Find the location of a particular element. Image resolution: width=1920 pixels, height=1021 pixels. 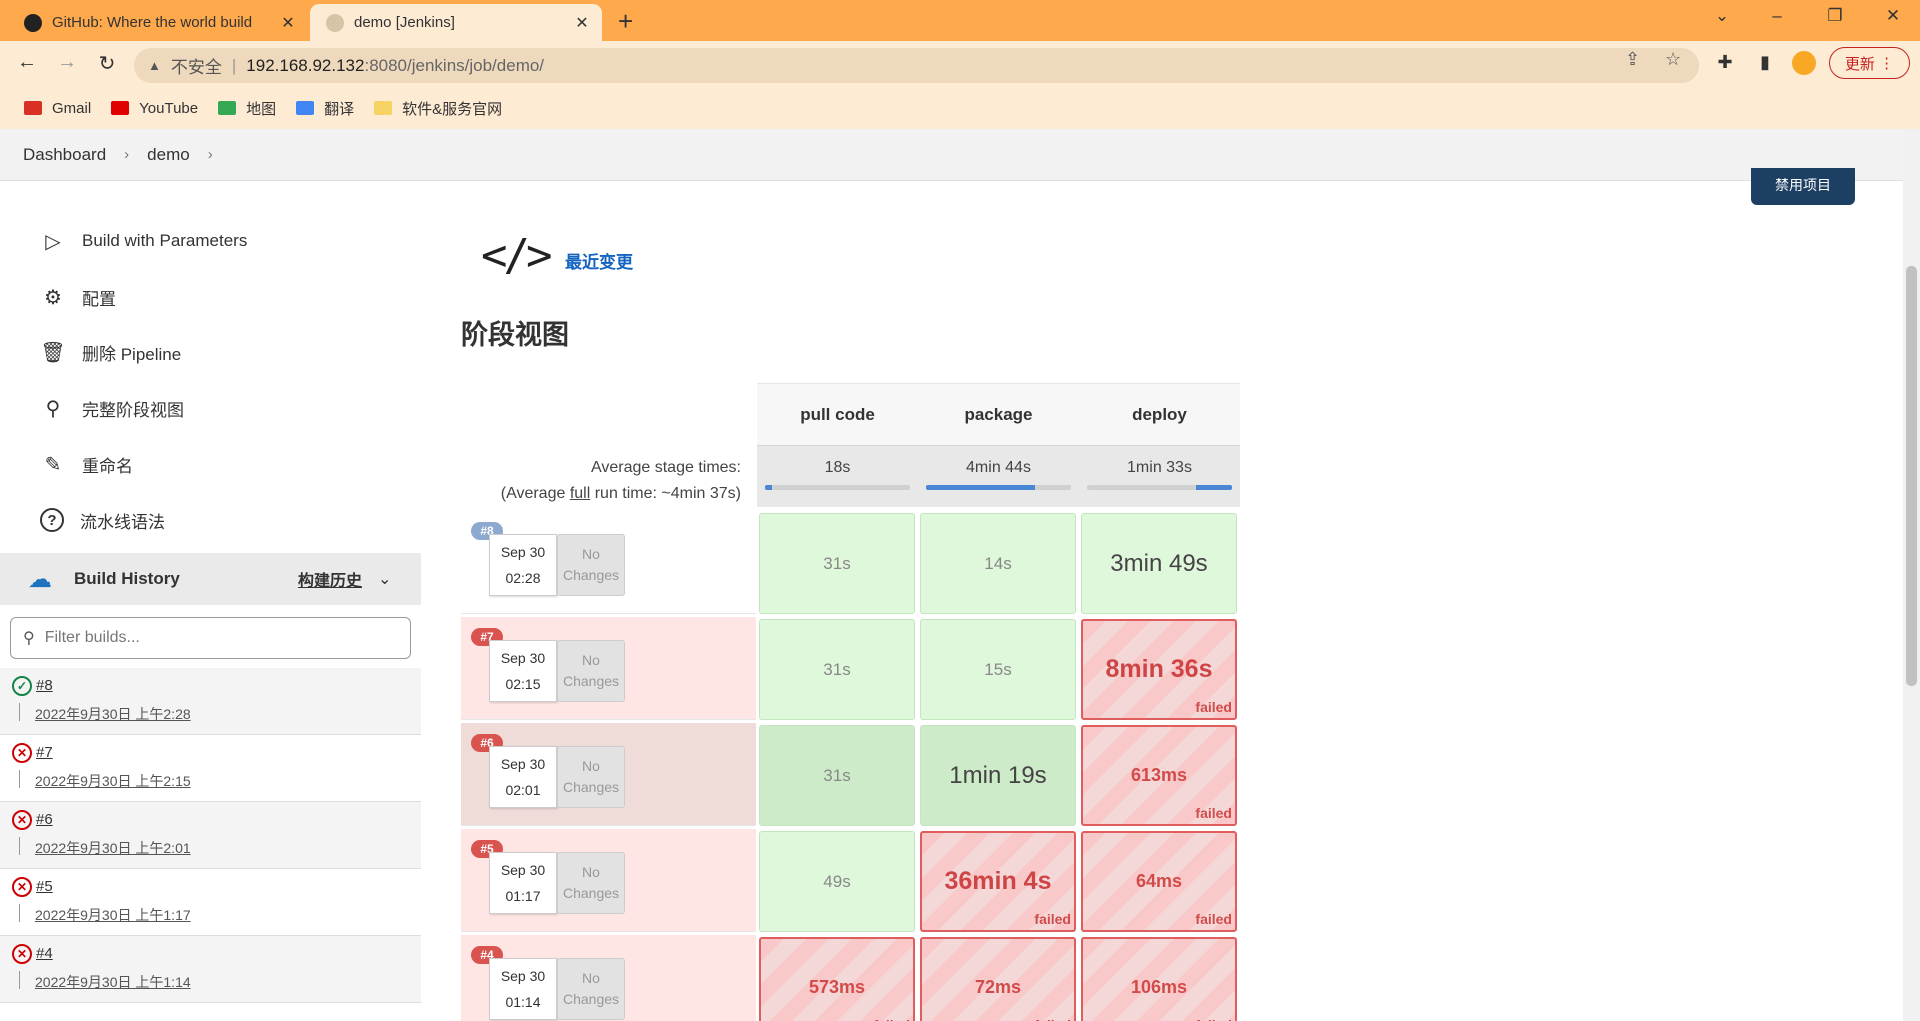

stage-average-bar-fill is located at coordinates (980, 487).